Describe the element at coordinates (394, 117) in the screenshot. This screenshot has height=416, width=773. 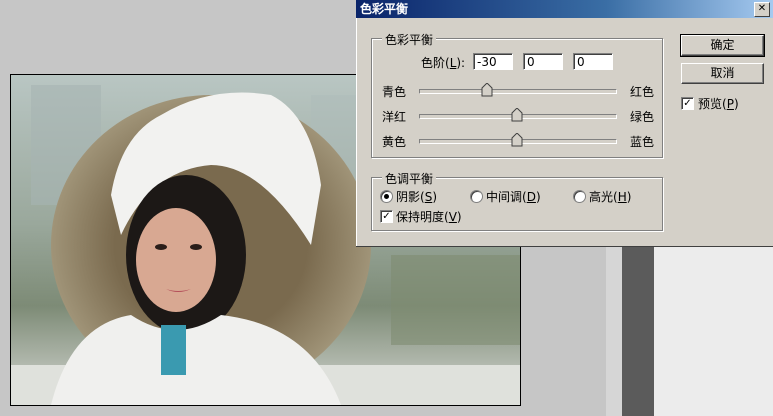
I see `magenta-label: 洋红` at that location.